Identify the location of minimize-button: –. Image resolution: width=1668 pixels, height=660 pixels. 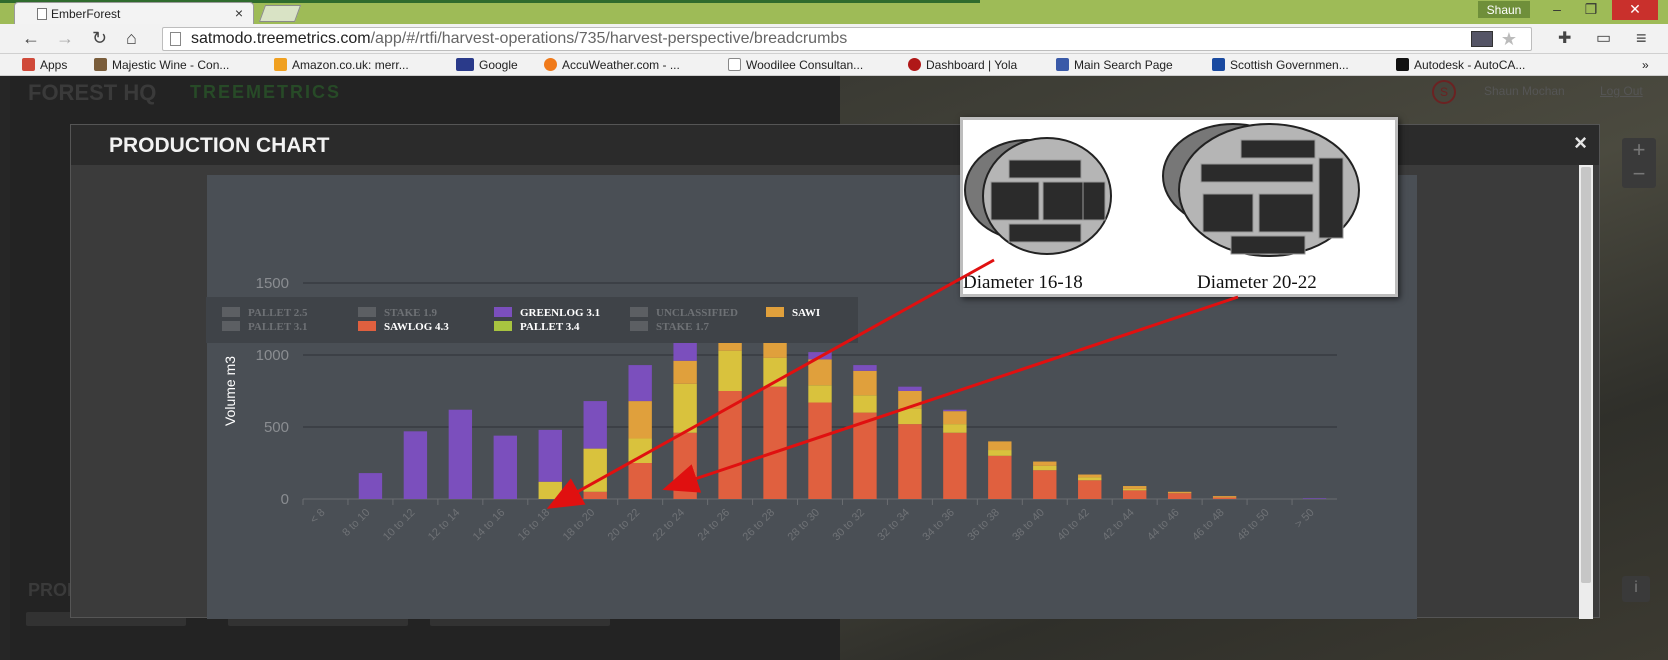
(1557, 10).